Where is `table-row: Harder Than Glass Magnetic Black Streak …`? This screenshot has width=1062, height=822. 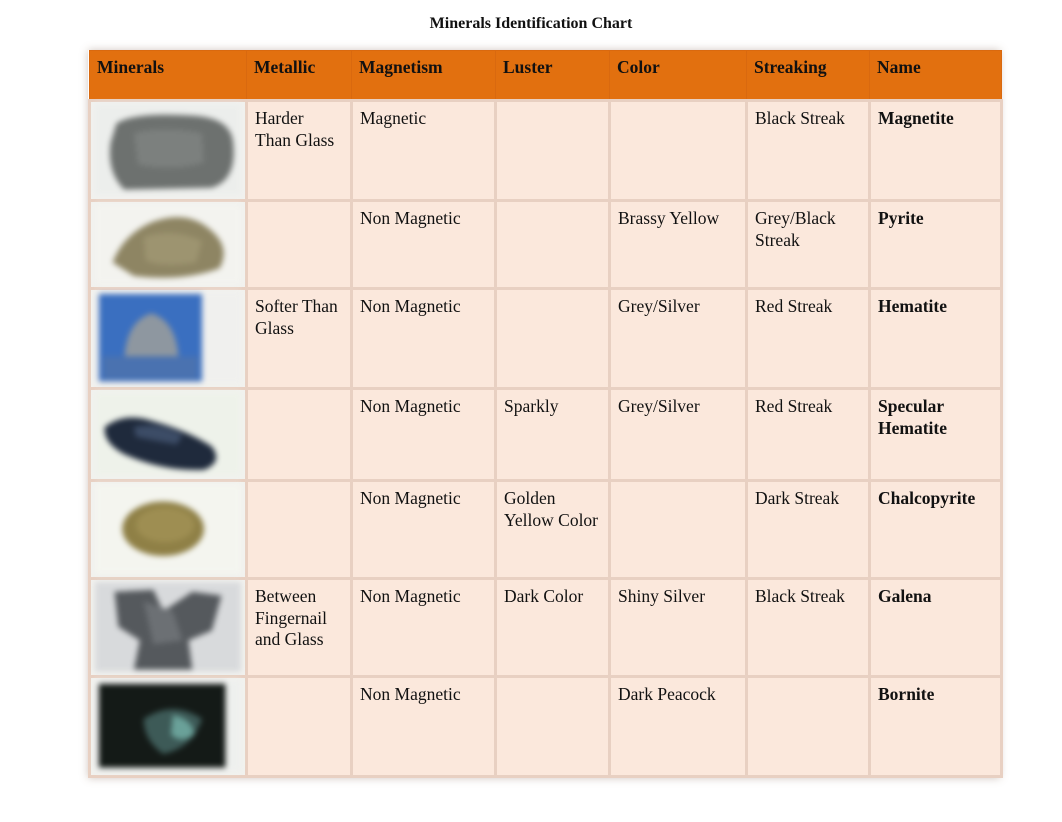
table-row: Harder Than Glass Magnetic Black Streak … is located at coordinates (545, 150).